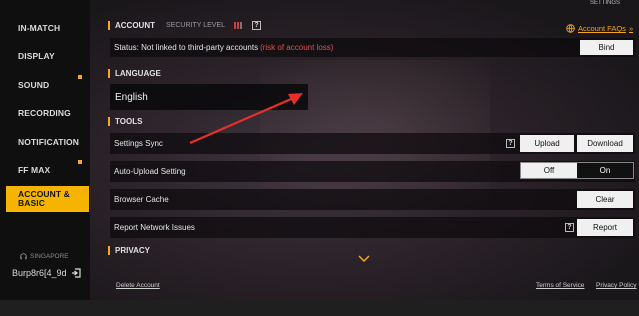  I want to click on auto-upload-toggle: Off On, so click(577, 170).